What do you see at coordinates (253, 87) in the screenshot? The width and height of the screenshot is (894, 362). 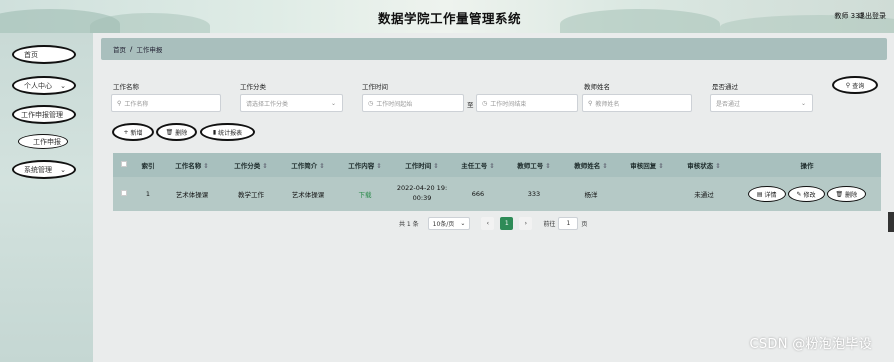 I see `work-category-label: 工作分类` at bounding box center [253, 87].